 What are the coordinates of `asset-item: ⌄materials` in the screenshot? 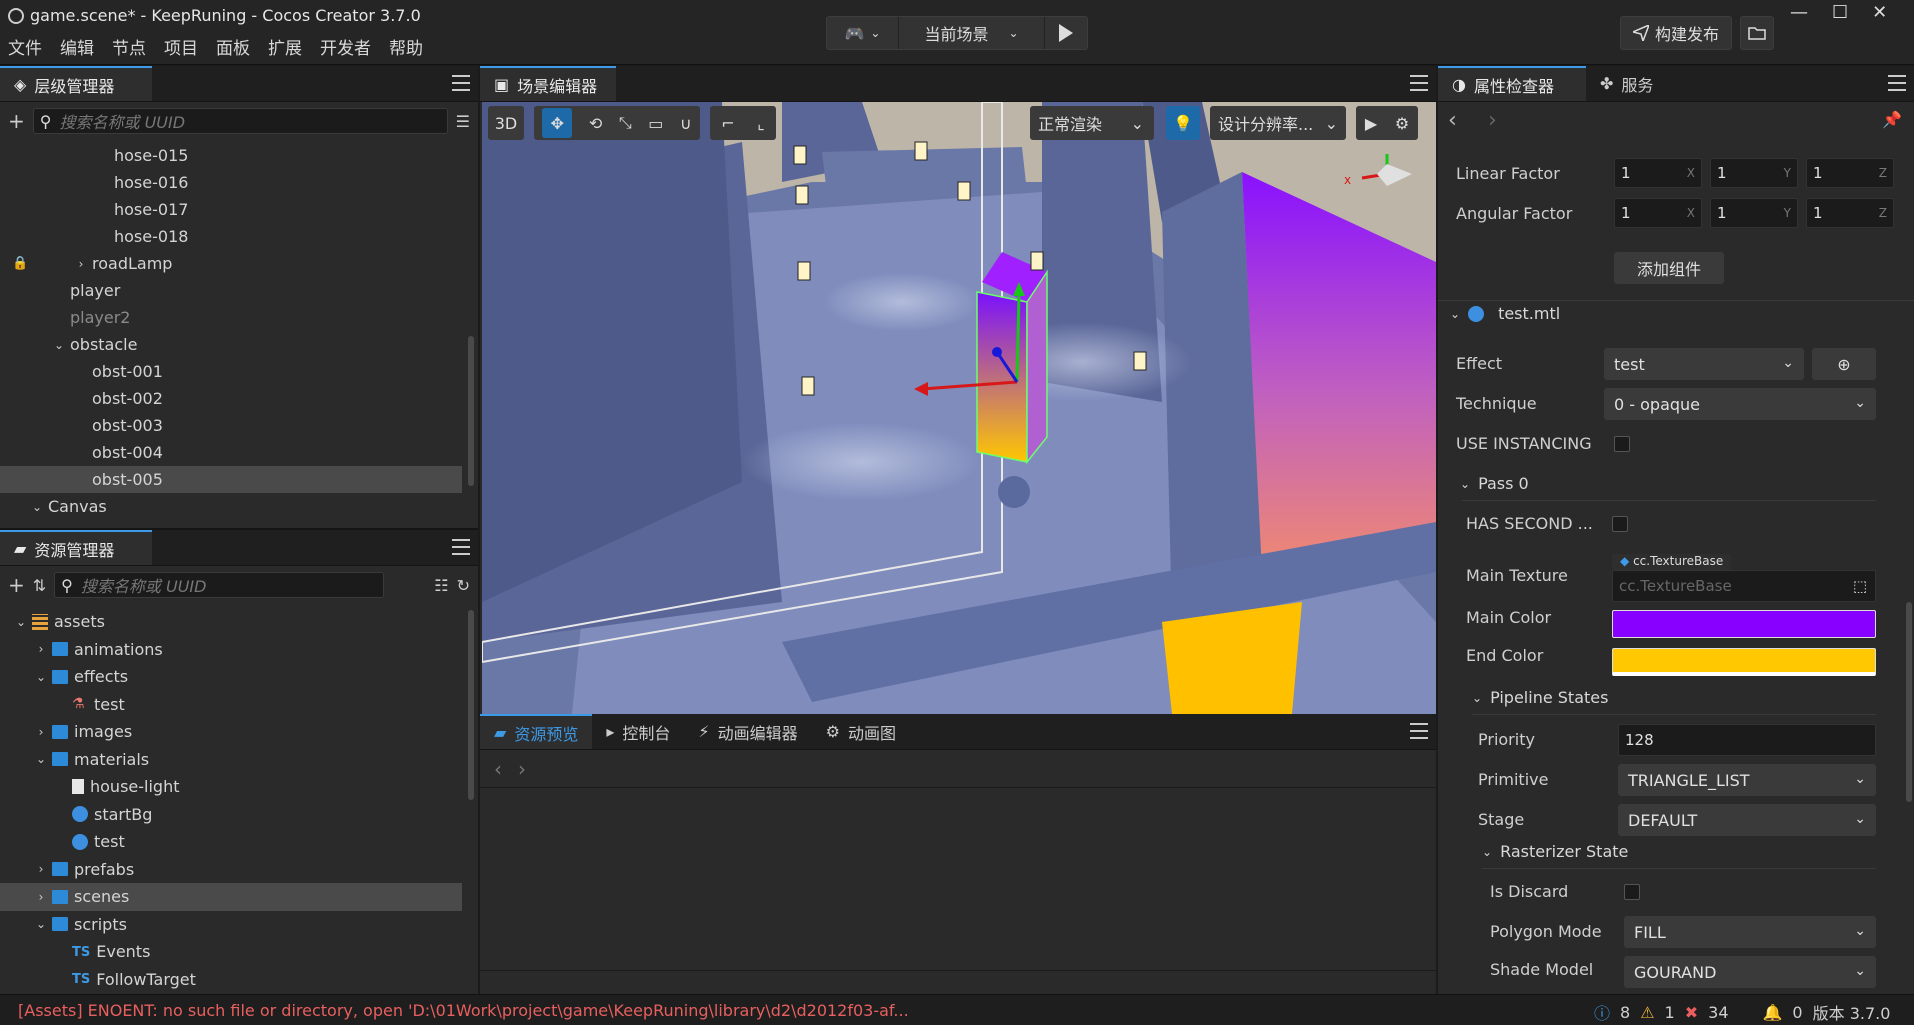 It's located at (239, 760).